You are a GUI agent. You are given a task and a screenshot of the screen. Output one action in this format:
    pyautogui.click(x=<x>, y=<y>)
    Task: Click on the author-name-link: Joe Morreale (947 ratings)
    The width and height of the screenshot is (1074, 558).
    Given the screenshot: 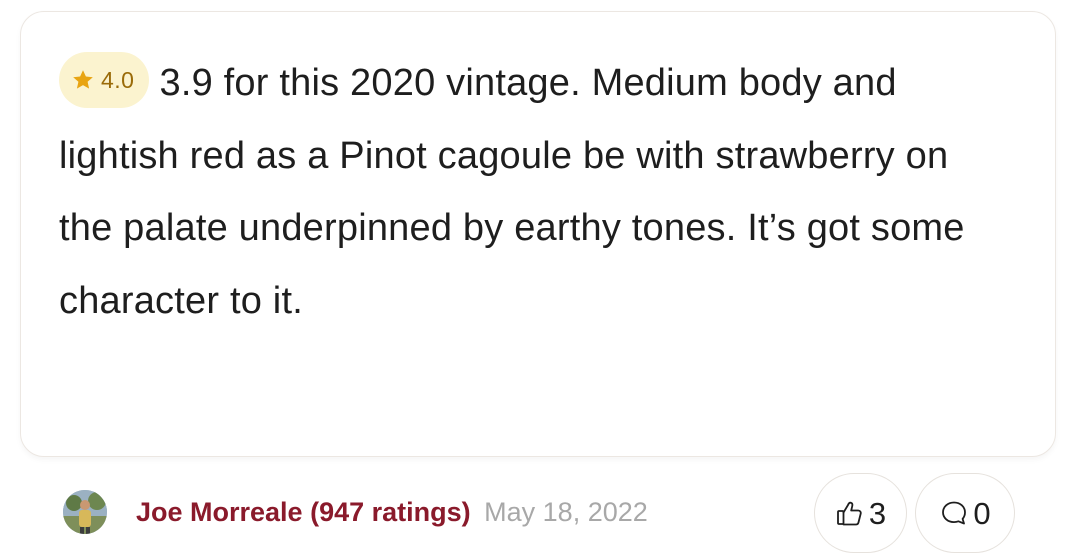 What is the action you would take?
    pyautogui.click(x=303, y=512)
    